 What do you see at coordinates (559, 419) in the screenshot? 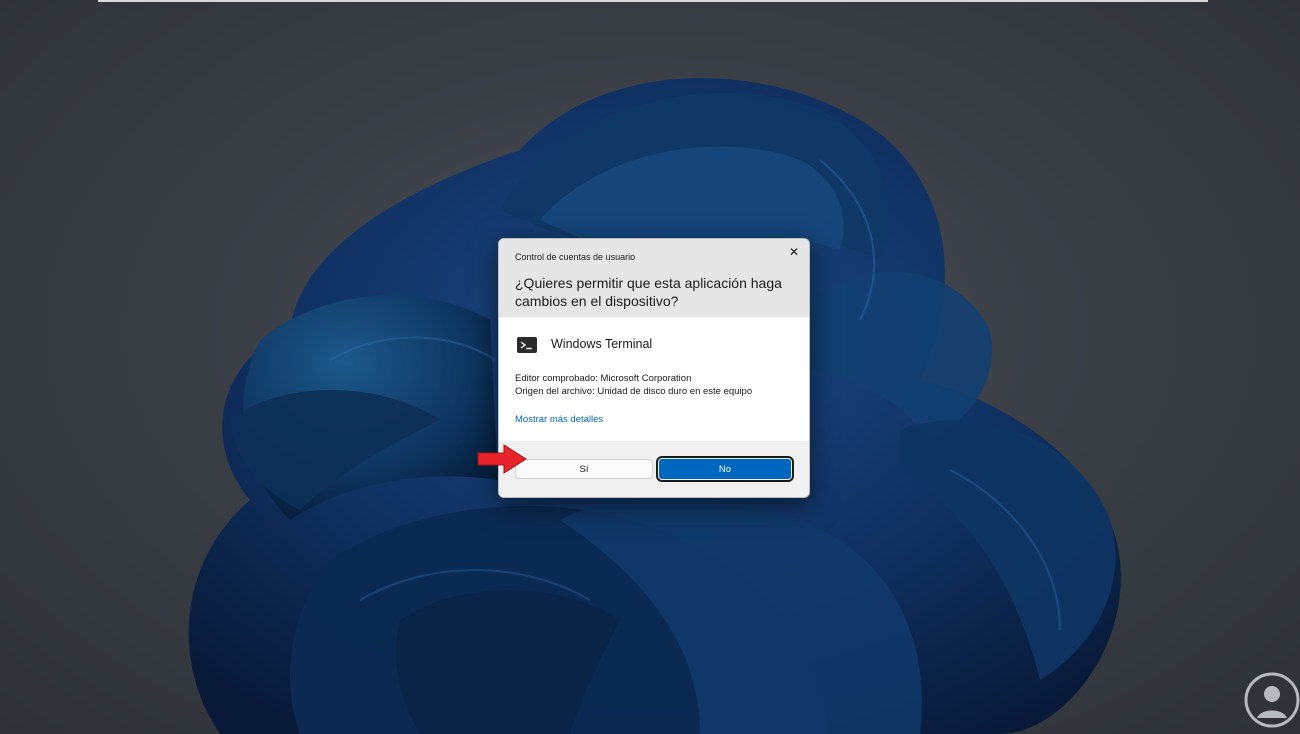
I see `show-details-link: Mostrar más detalles` at bounding box center [559, 419].